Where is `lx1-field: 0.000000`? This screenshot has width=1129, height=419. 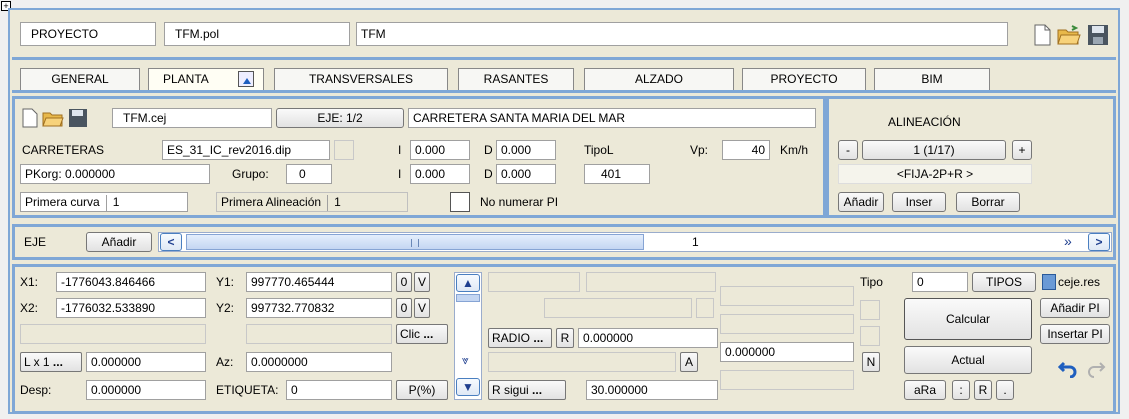
lx1-field: 0.000000 is located at coordinates (146, 362).